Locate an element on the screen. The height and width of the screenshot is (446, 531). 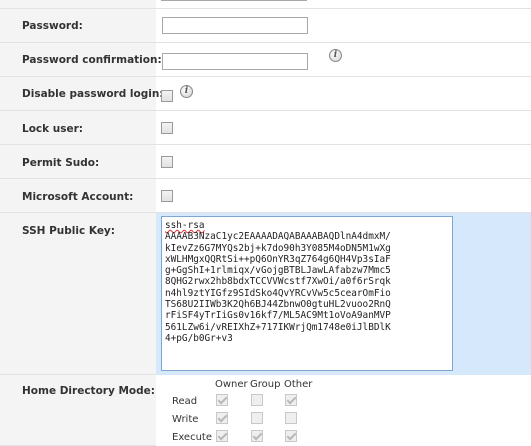
form-row-disable-password-login: Disable password login: i is located at coordinates (265, 94).